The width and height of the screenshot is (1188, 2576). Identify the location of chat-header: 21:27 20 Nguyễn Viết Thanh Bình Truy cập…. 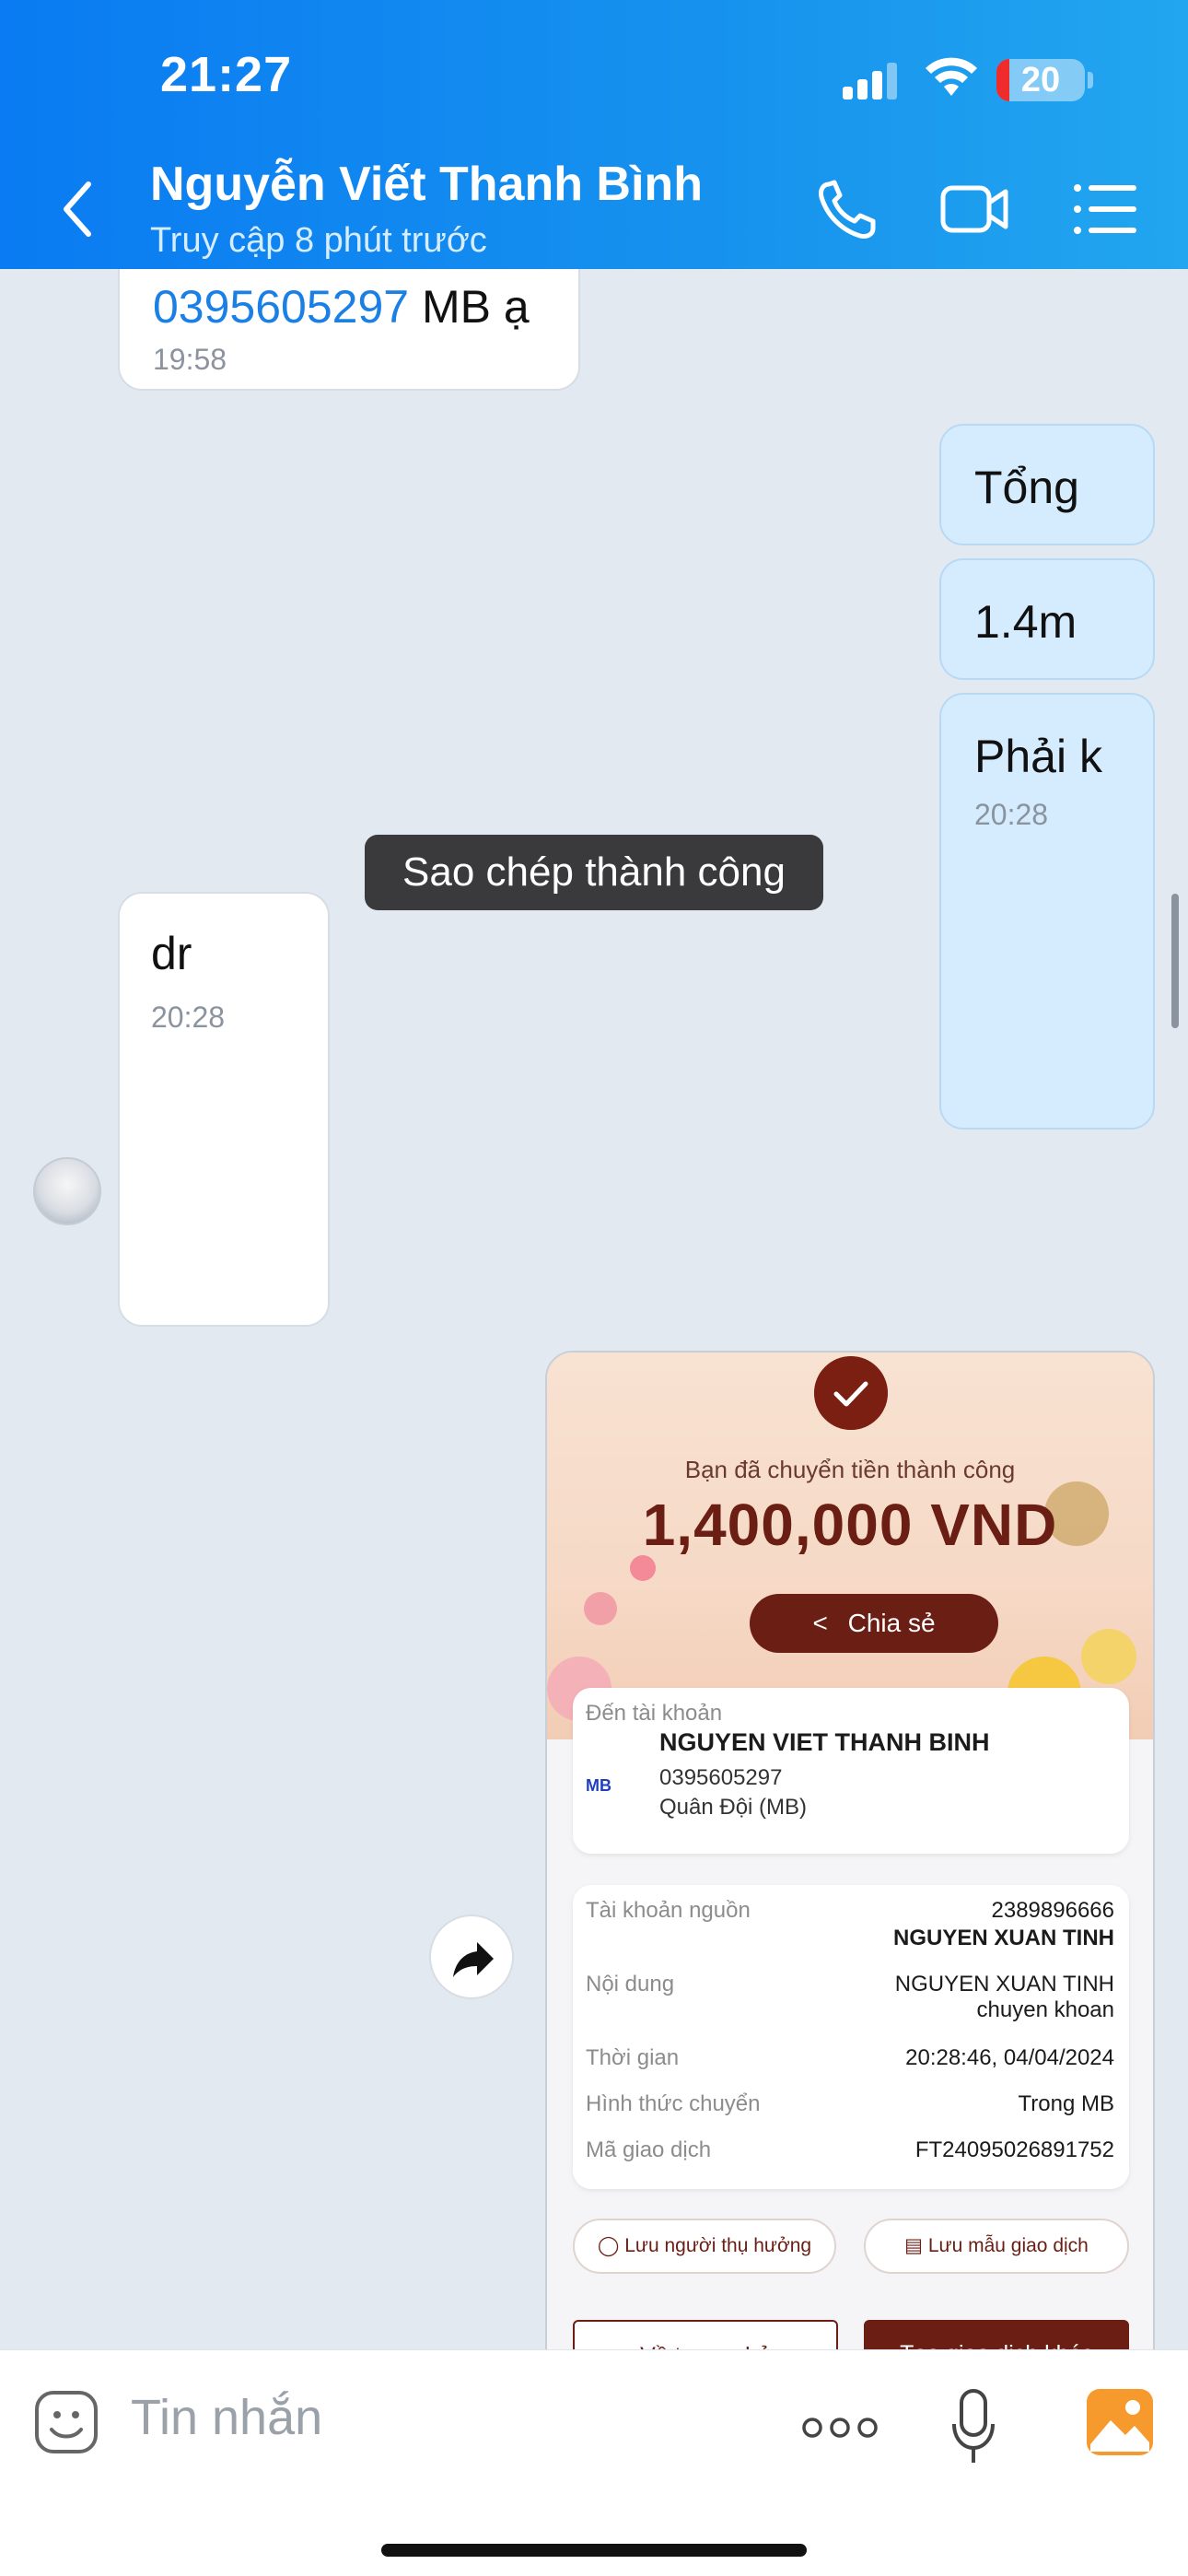
(594, 134).